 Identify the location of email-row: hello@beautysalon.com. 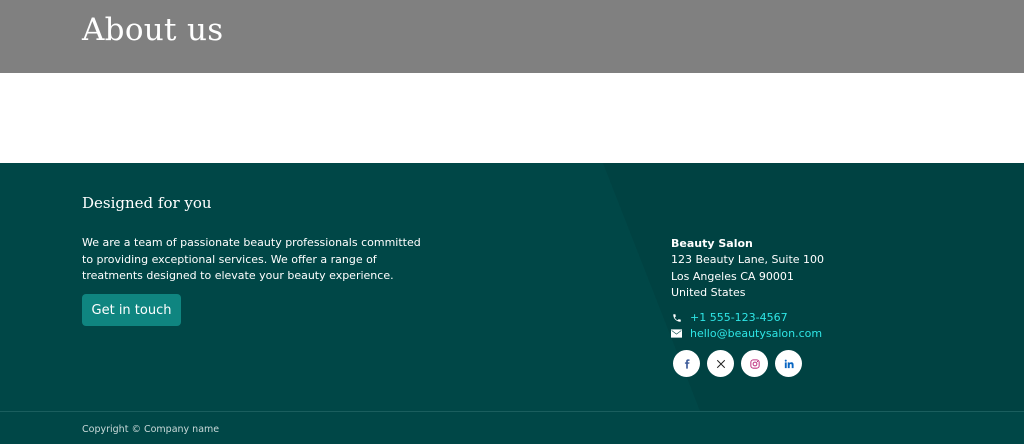
(746, 333).